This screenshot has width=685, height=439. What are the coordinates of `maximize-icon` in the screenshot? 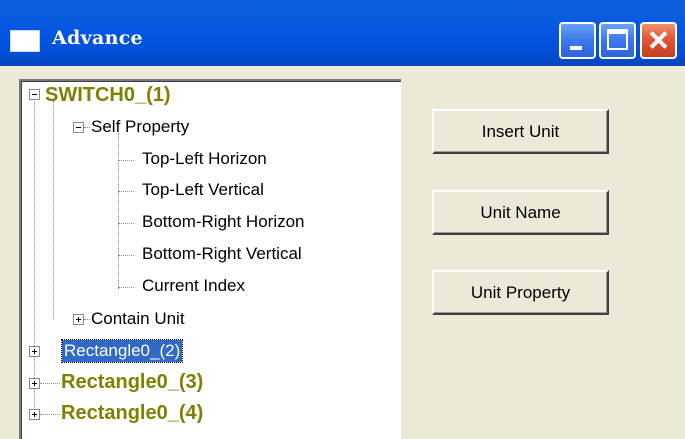 It's located at (617, 39).